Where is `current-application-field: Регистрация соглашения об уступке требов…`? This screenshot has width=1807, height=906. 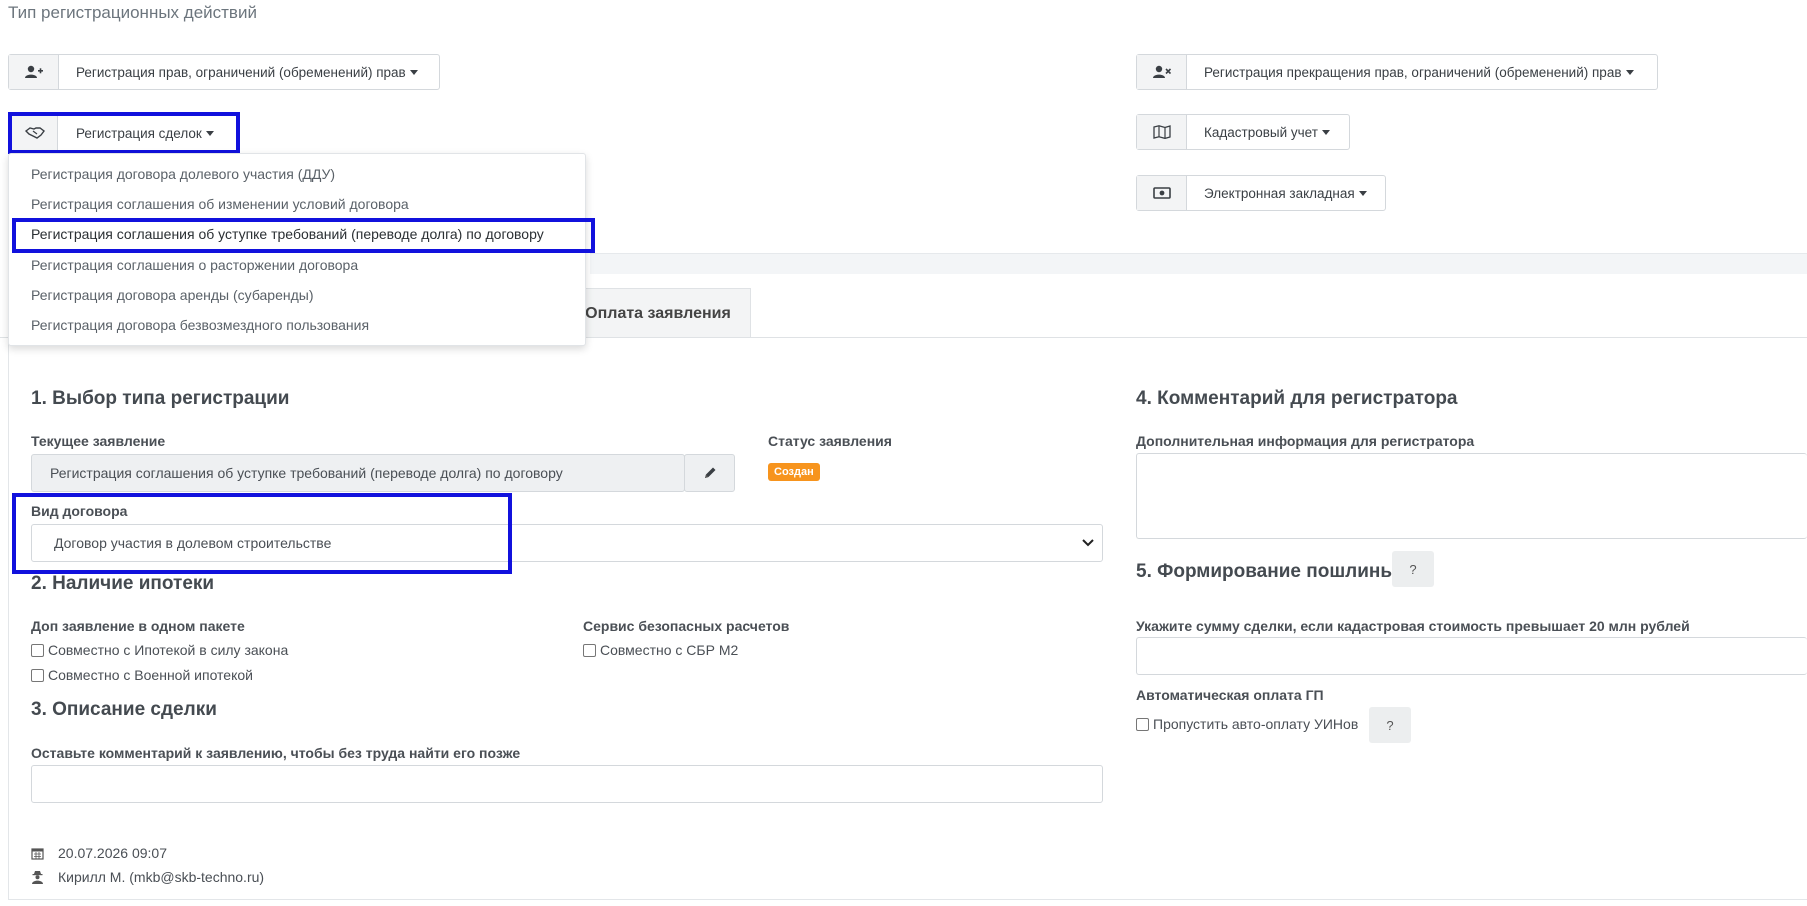
current-application-field: Регистрация соглашения об уступке требов… is located at coordinates (358, 473).